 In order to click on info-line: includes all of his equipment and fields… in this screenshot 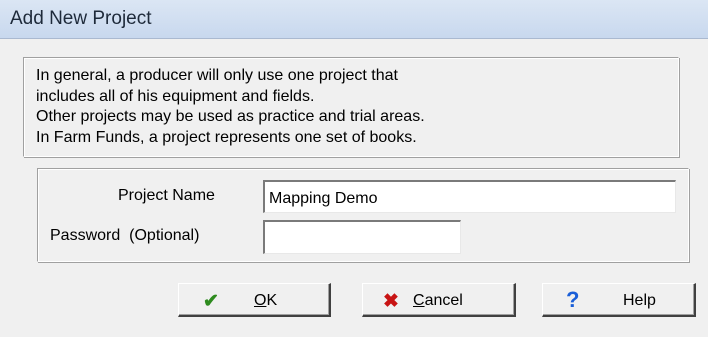, I will do `click(175, 96)`.